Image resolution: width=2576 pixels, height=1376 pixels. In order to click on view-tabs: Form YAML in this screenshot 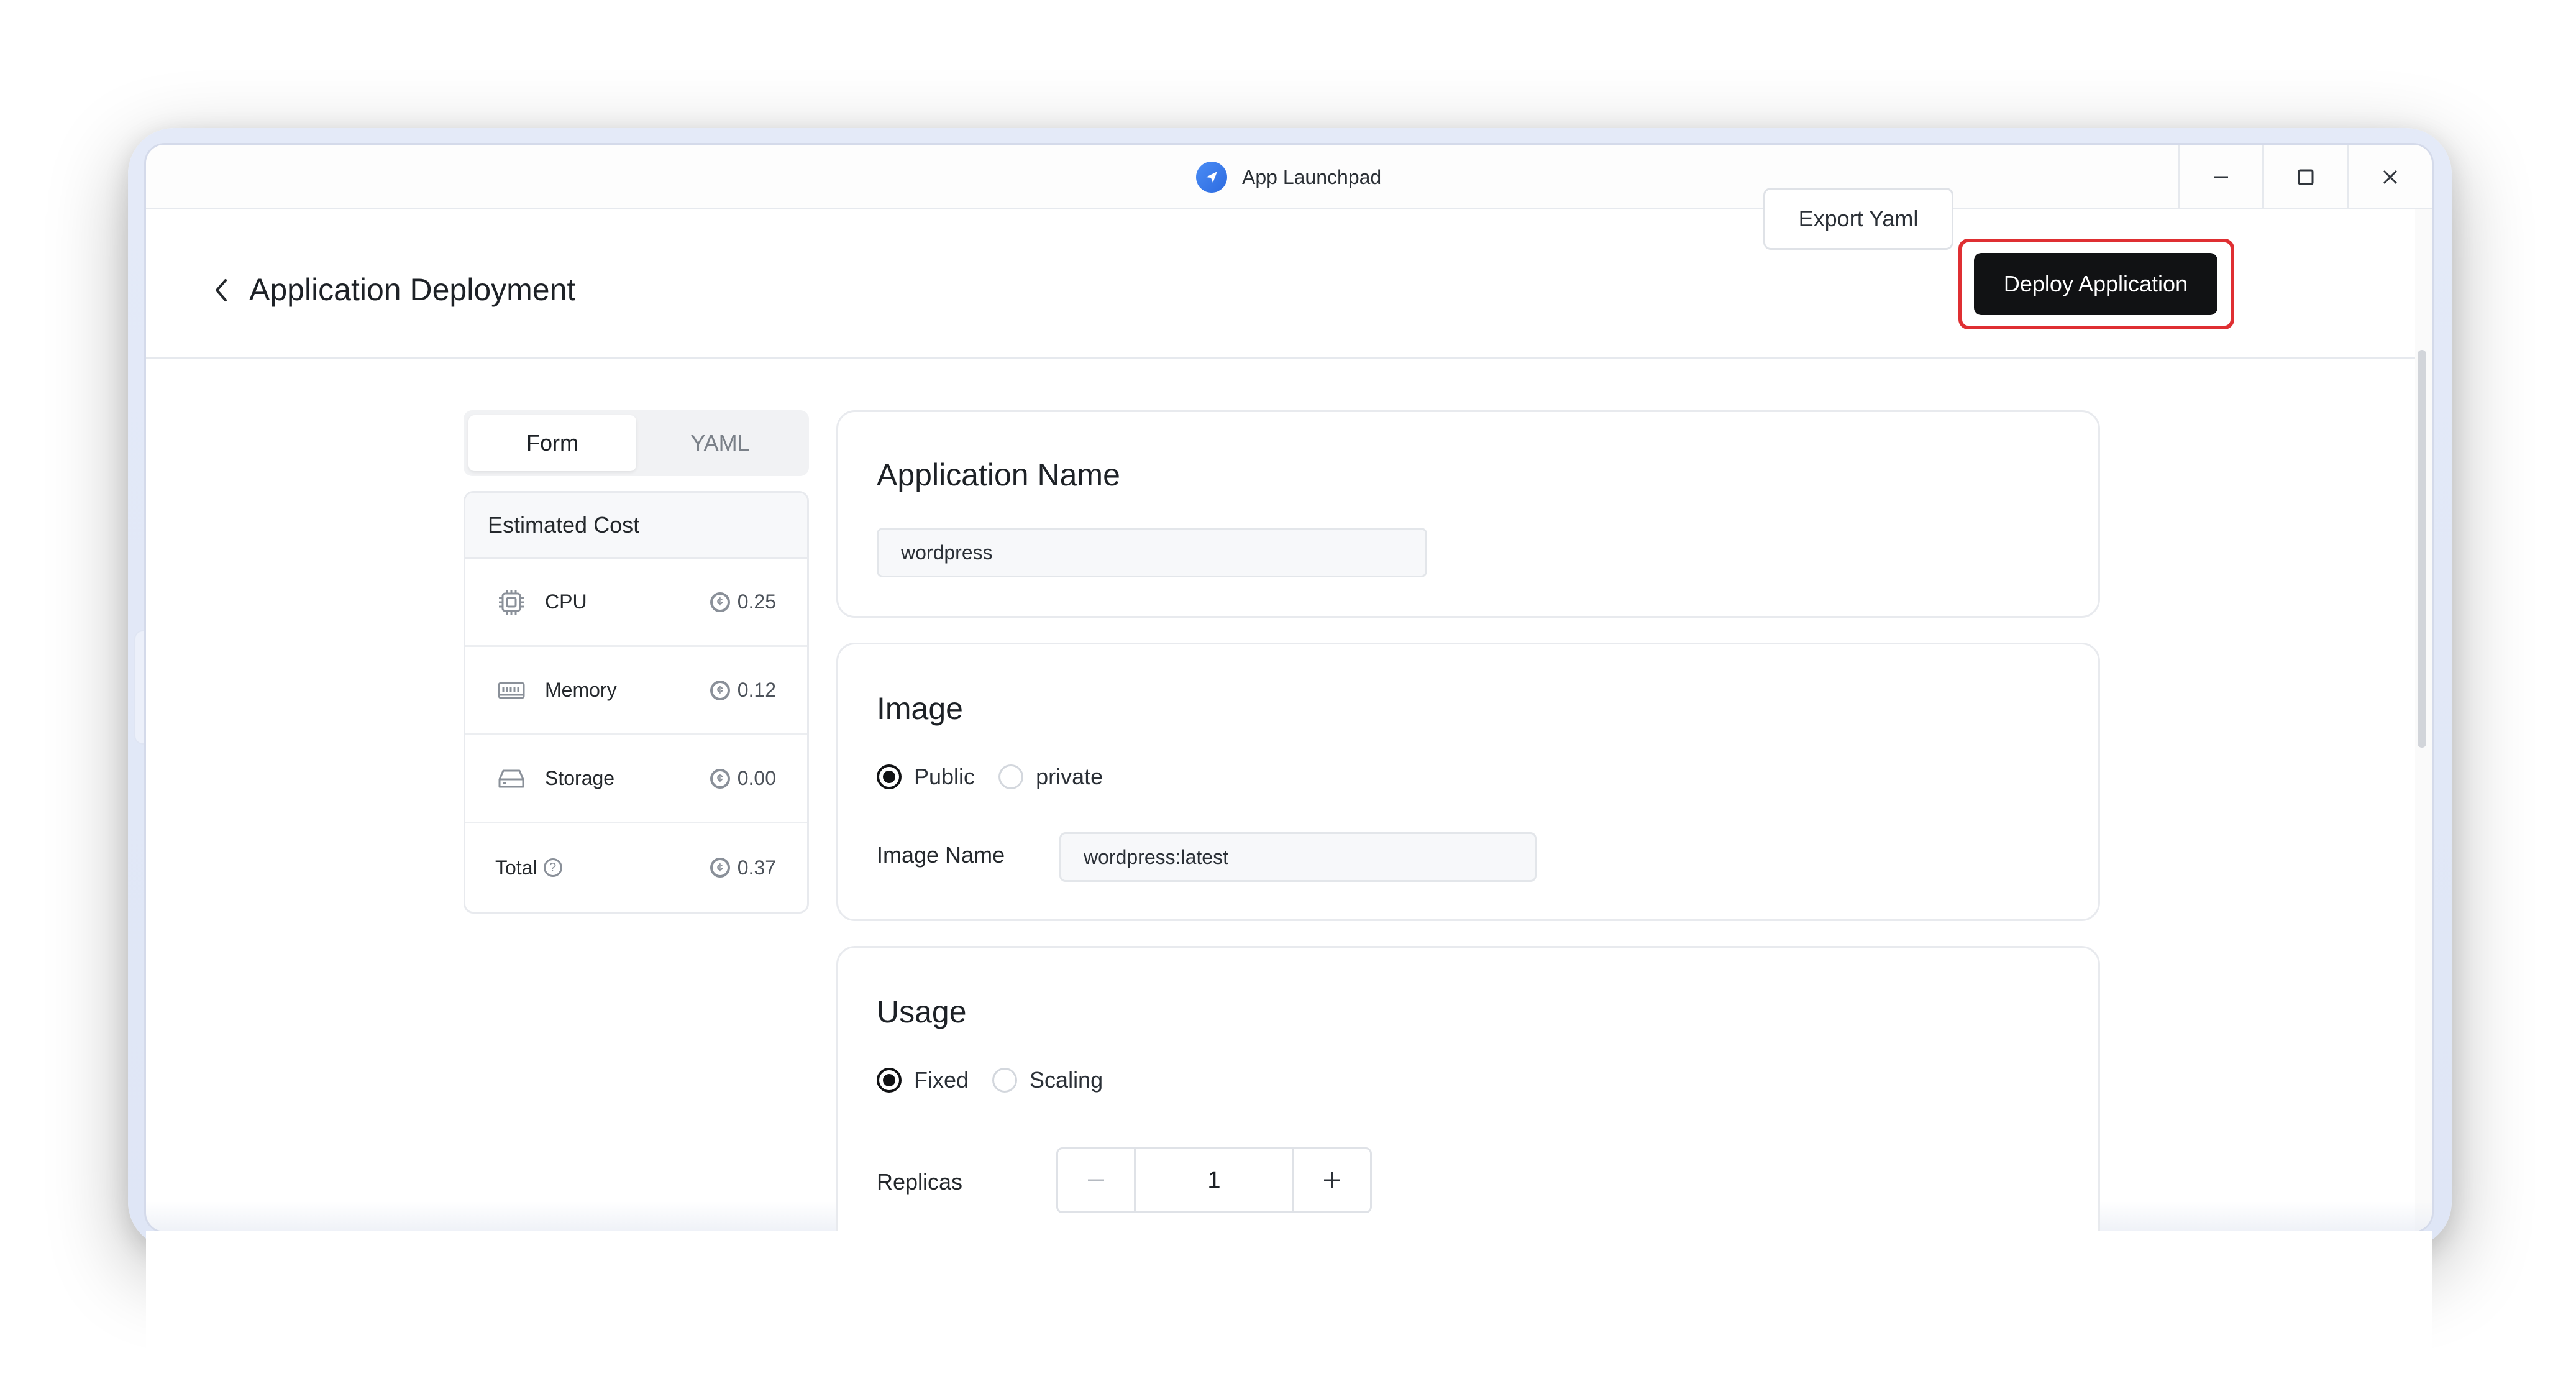, I will do `click(636, 443)`.